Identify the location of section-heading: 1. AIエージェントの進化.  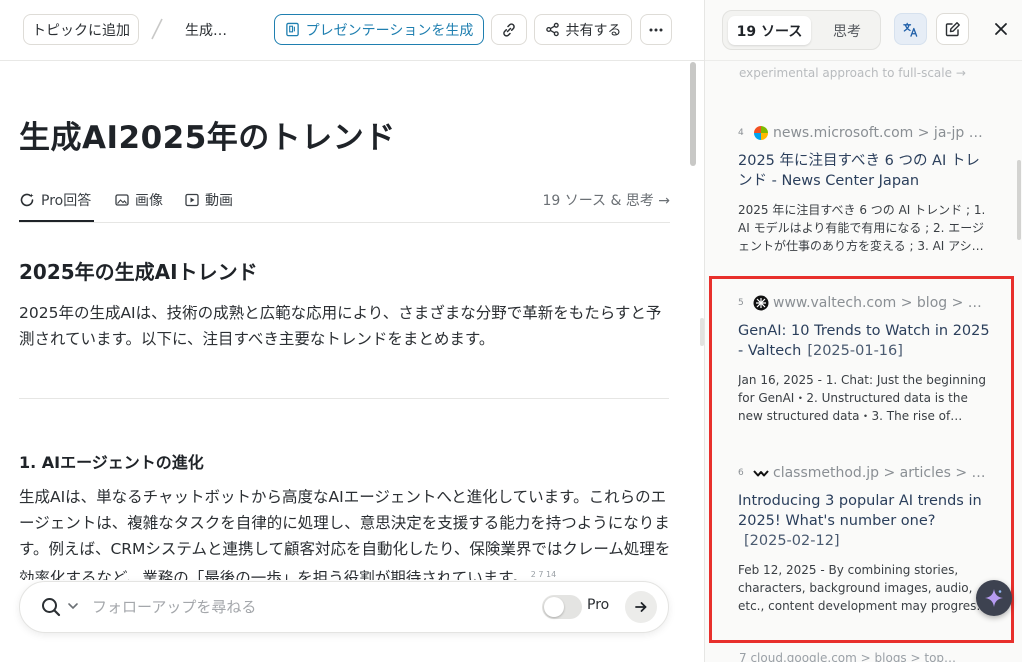
(111, 462).